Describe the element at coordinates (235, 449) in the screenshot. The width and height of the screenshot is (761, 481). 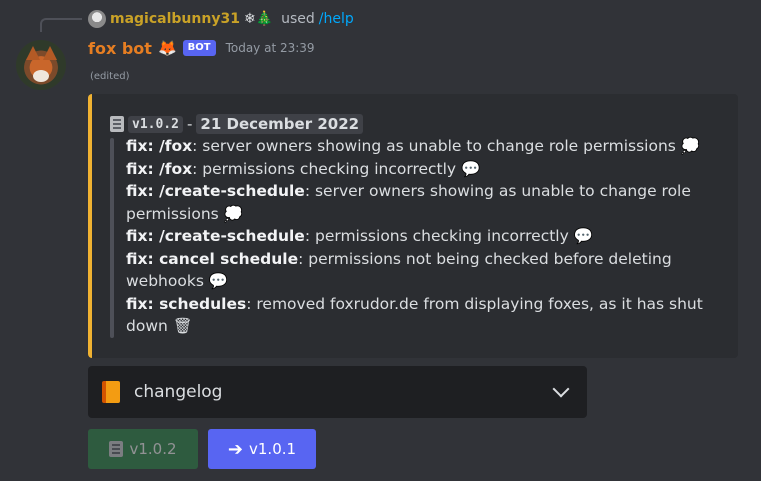
I see `arrow-right-icon: ➔` at that location.